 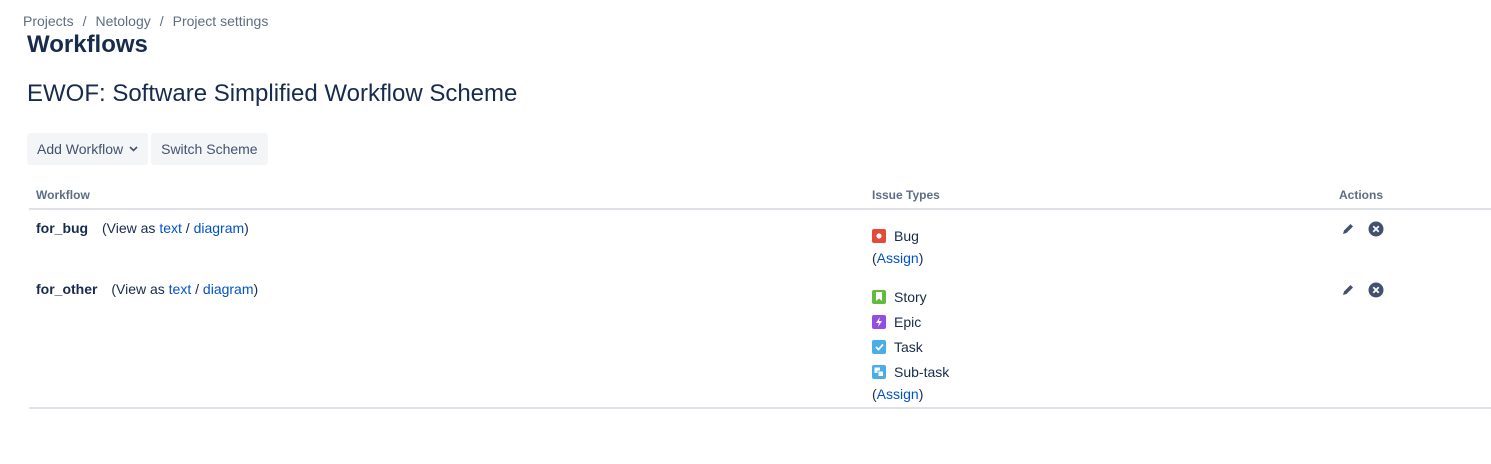 I want to click on issue-type-item: Epic, so click(x=910, y=321).